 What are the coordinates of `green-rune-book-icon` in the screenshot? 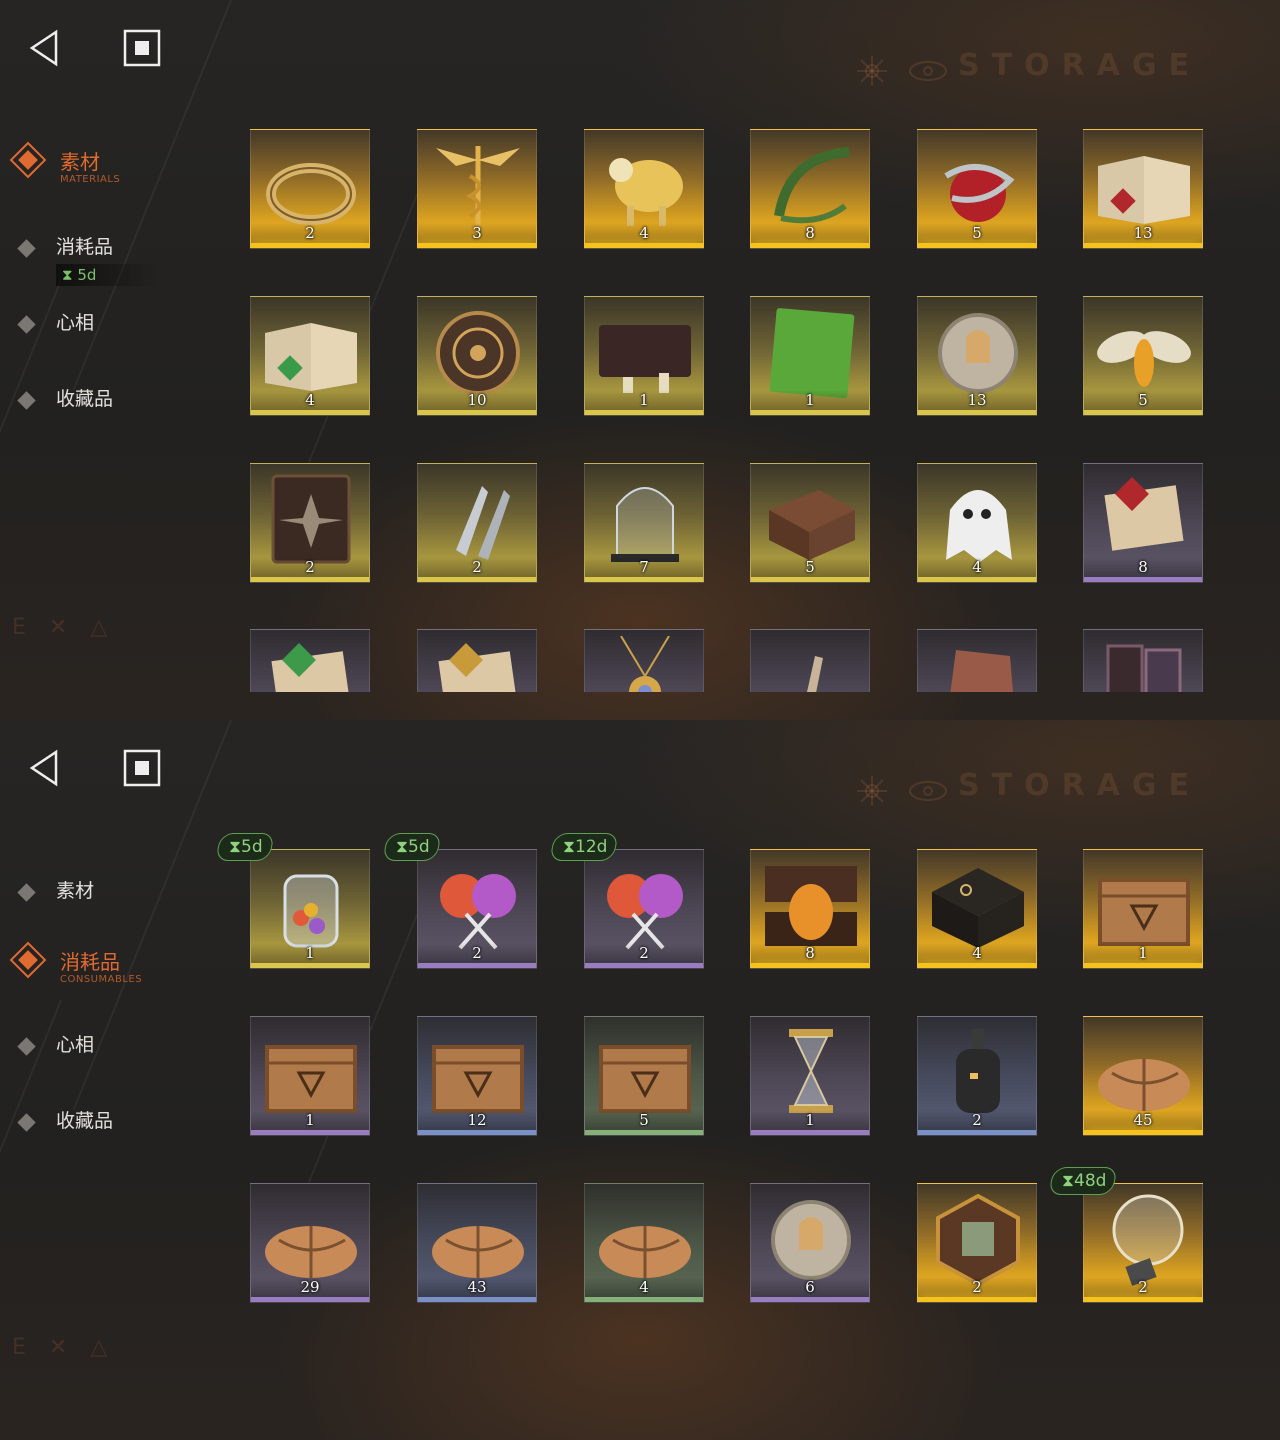 It's located at (311, 357).